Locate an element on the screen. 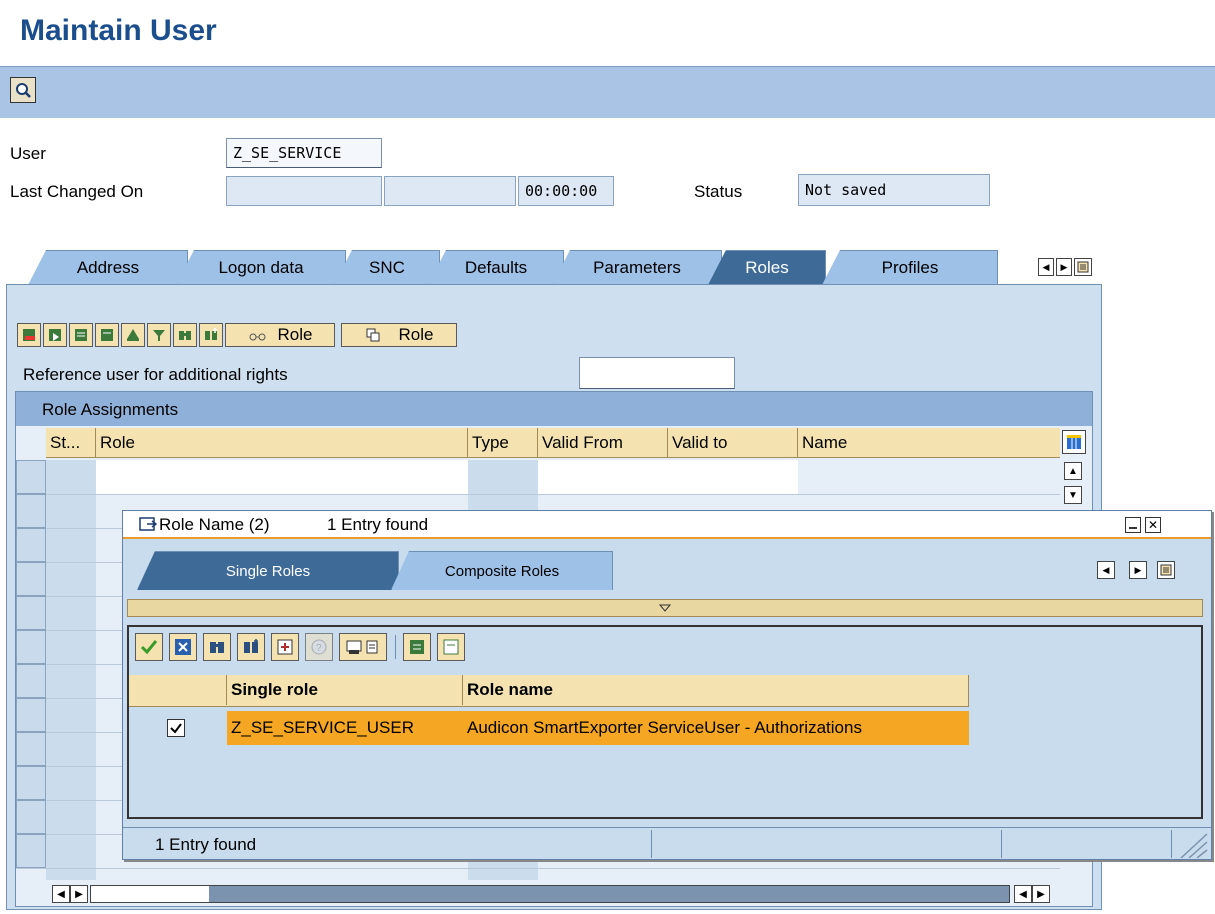  help-icon: ? is located at coordinates (319, 647).